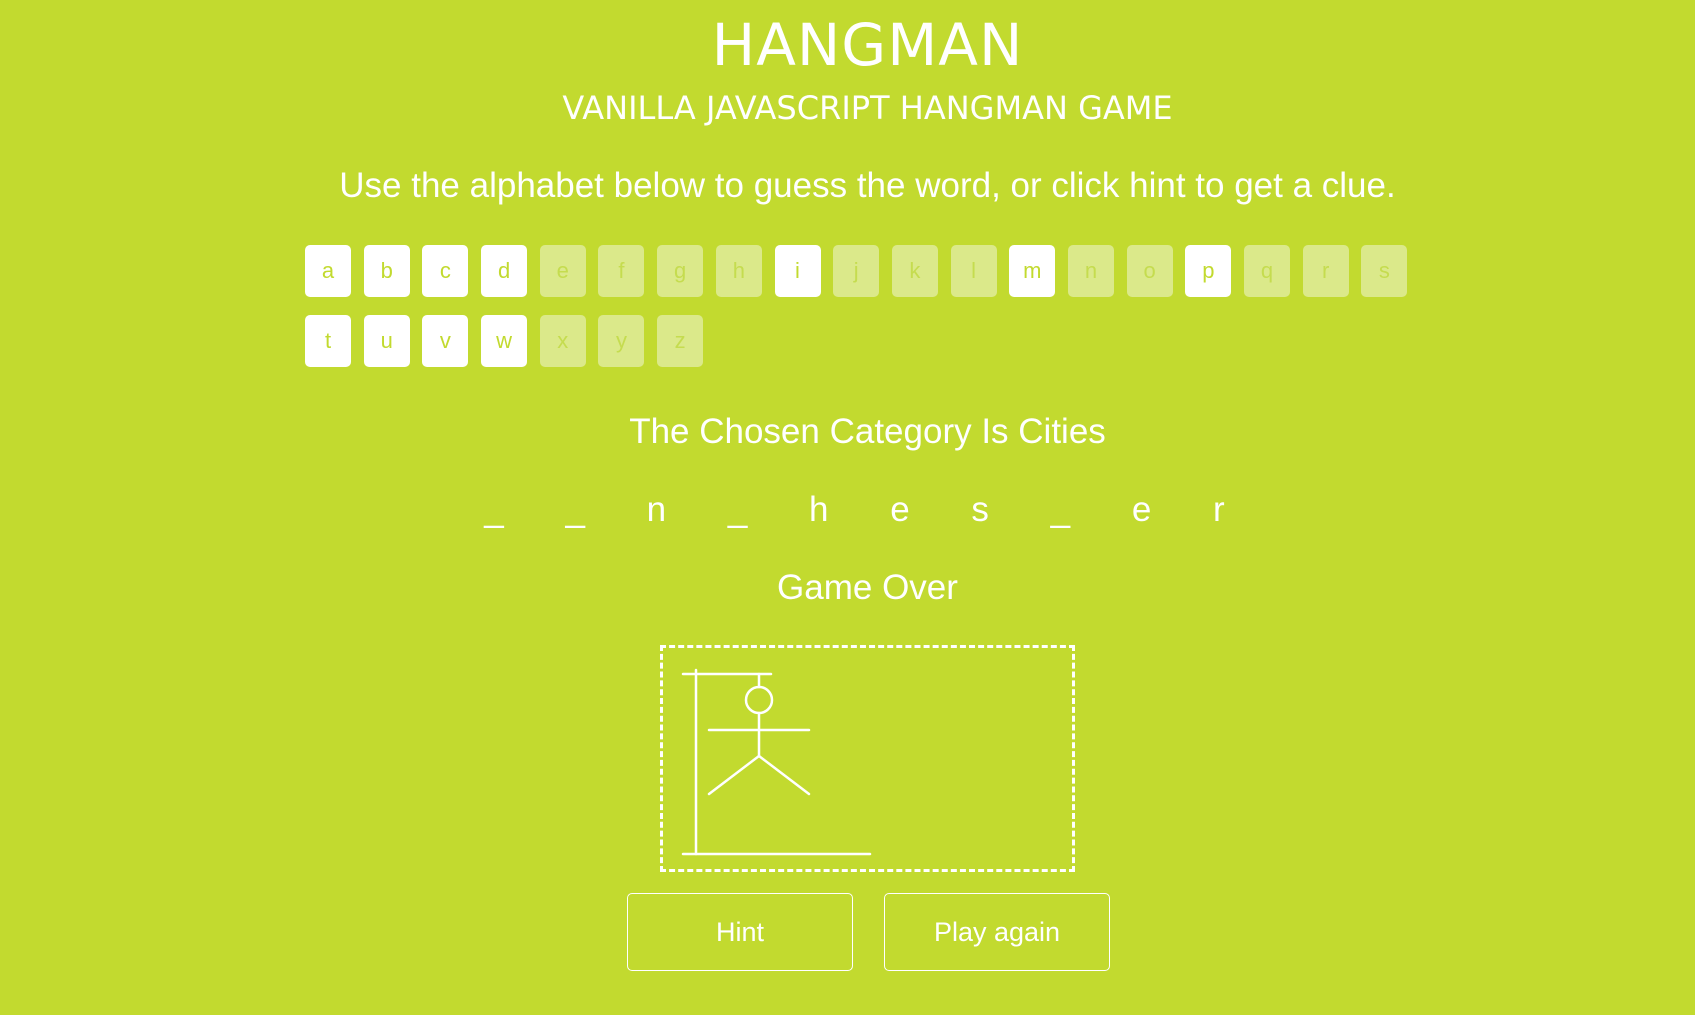  Describe the element at coordinates (1208, 271) in the screenshot. I see `letter-key-p: p` at that location.